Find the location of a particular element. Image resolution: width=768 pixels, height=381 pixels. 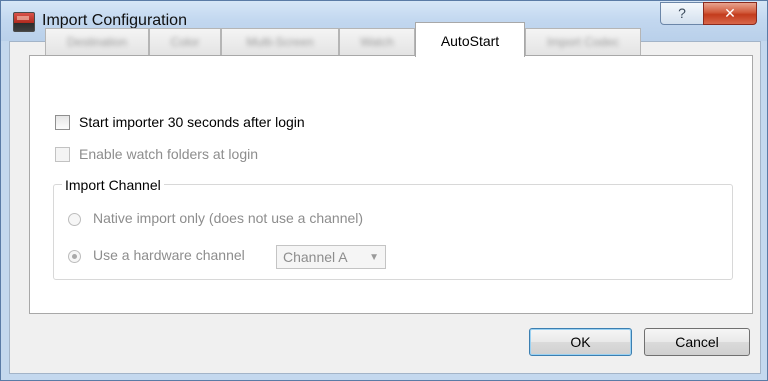

tab-destination: Destination is located at coordinates (97, 42).